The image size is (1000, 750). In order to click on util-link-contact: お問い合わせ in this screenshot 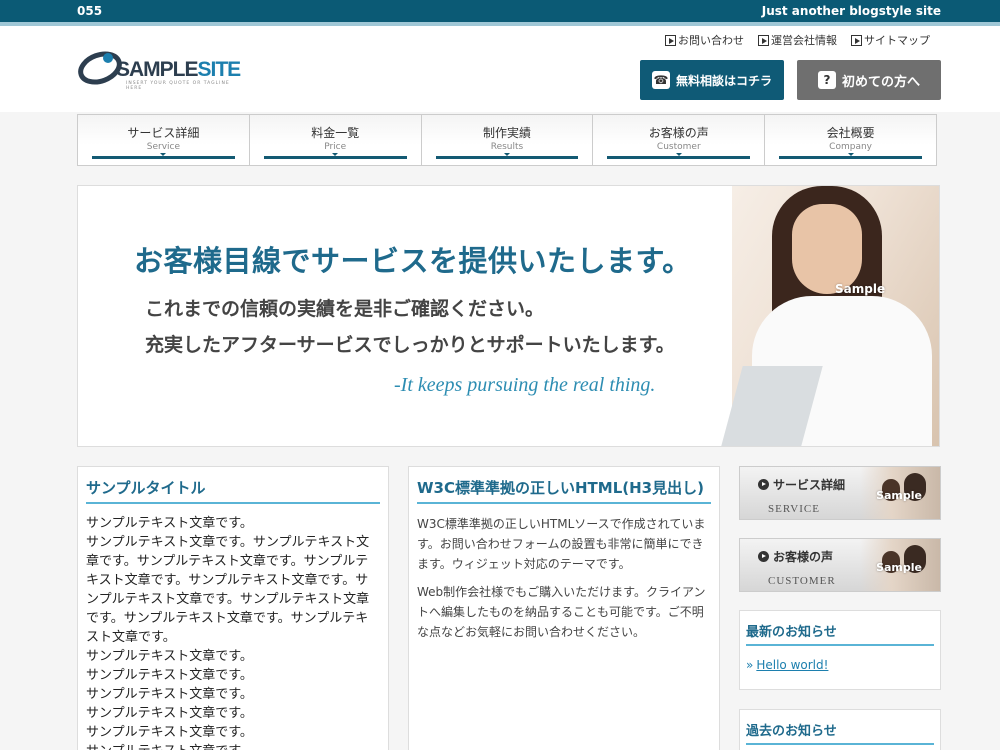, I will do `click(704, 40)`.